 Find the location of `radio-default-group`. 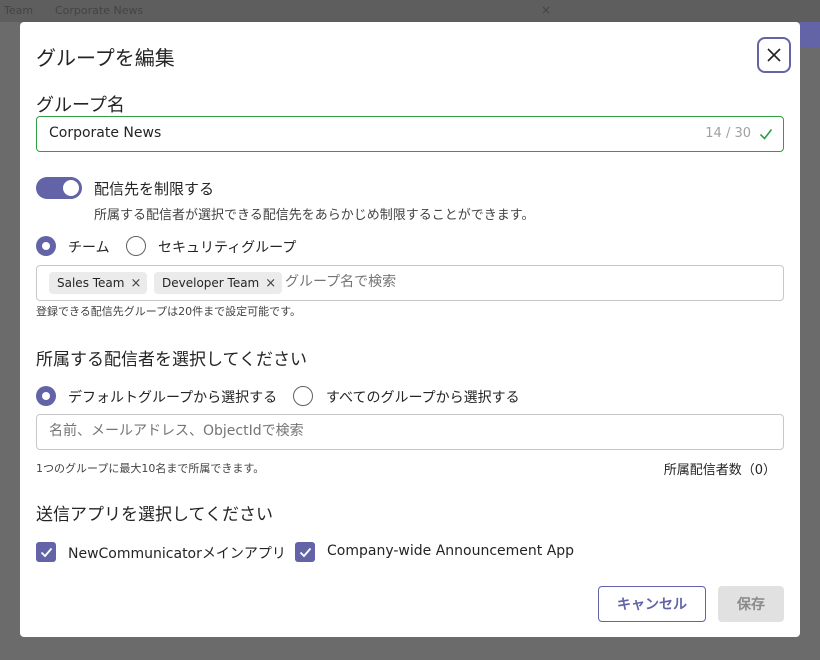

radio-default-group is located at coordinates (46, 396).